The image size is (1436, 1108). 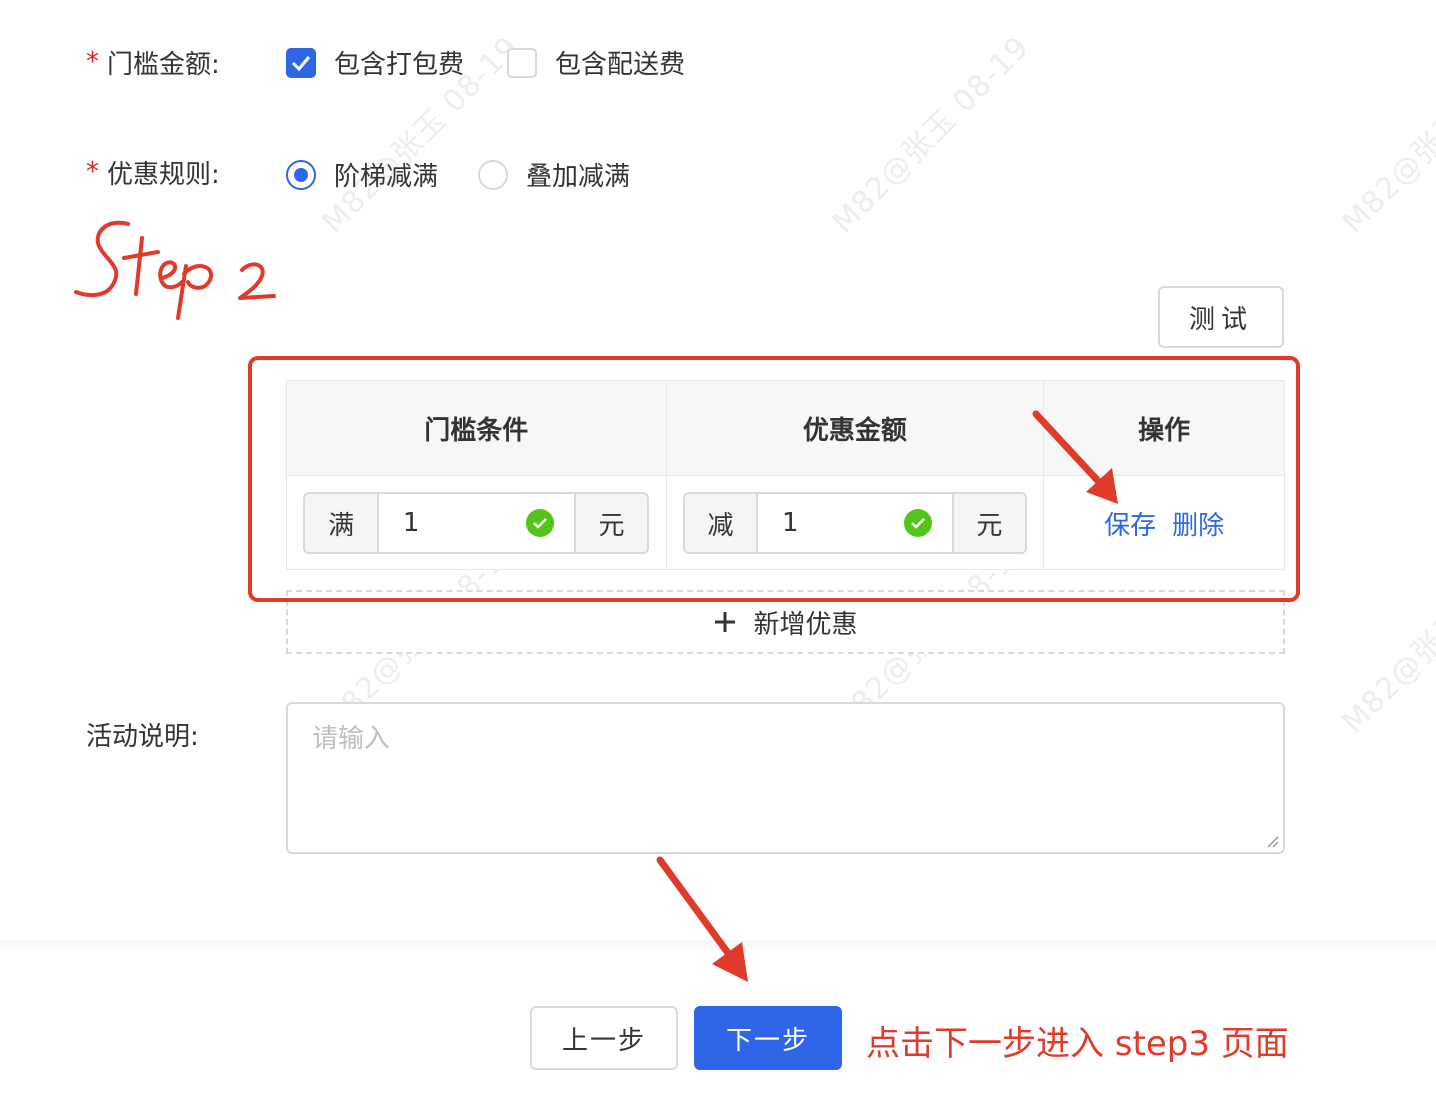 I want to click on check-icon, so click(x=301, y=63).